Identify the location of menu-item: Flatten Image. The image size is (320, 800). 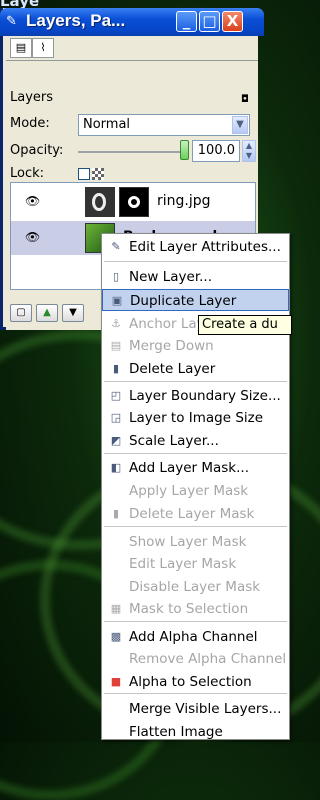
(195, 732).